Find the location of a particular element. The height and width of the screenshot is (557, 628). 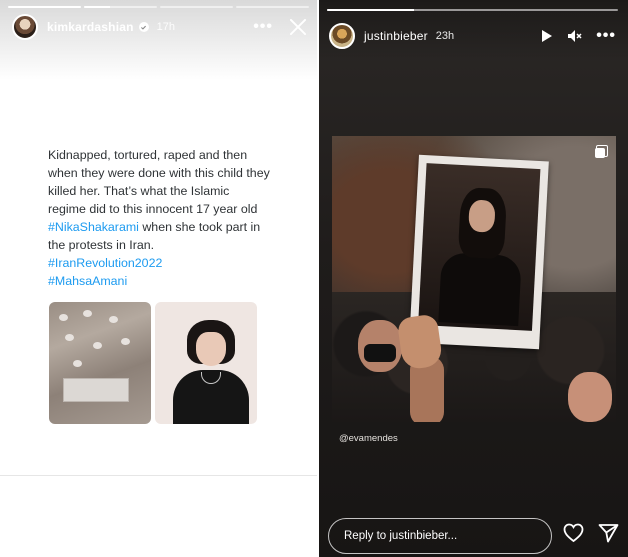

tweet-hashtag: #IranRevolution2022 is located at coordinates (159, 263).